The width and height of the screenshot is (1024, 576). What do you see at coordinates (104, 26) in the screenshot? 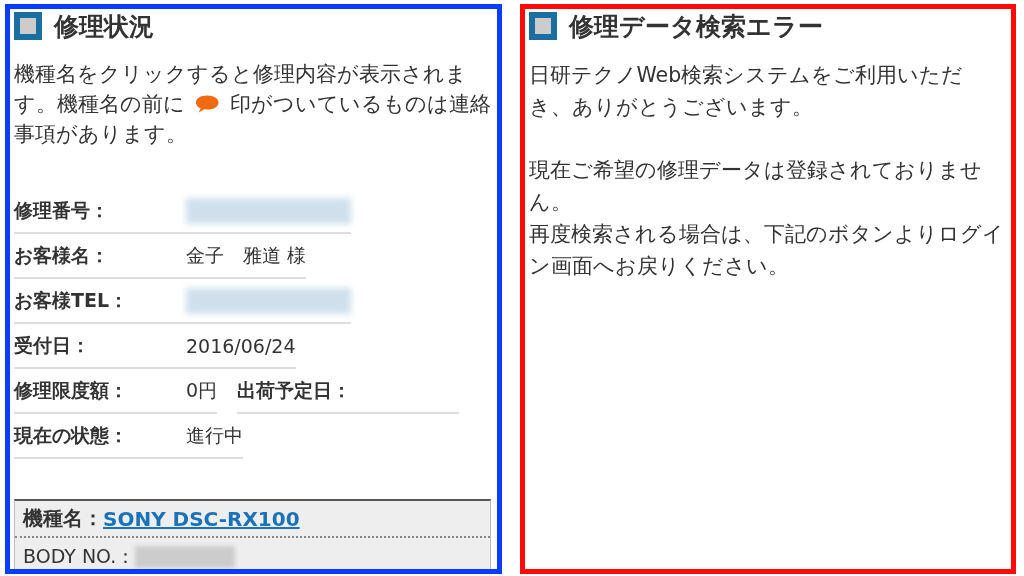
I see `section-title: 修理状況` at bounding box center [104, 26].